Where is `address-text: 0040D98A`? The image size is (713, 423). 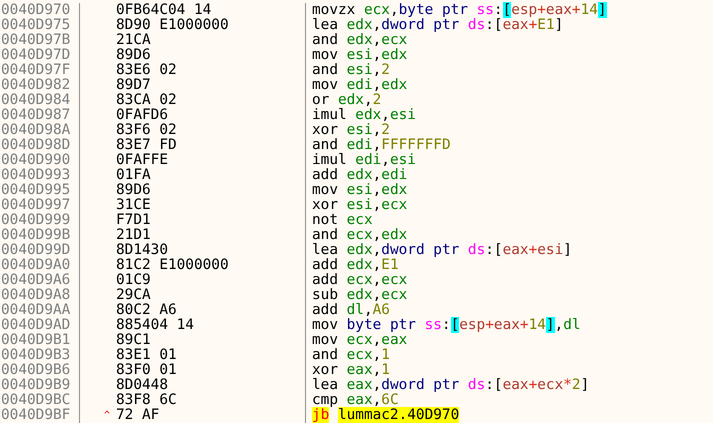
address-text: 0040D98A is located at coordinates (35, 130).